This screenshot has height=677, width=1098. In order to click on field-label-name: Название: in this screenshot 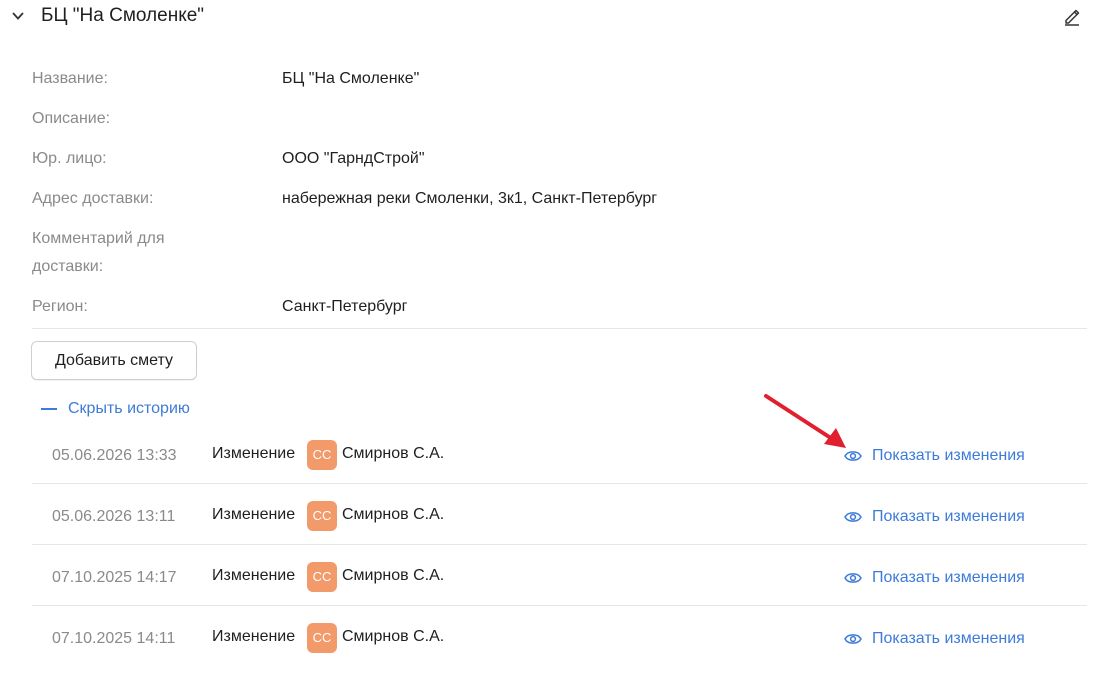, I will do `click(70, 78)`.